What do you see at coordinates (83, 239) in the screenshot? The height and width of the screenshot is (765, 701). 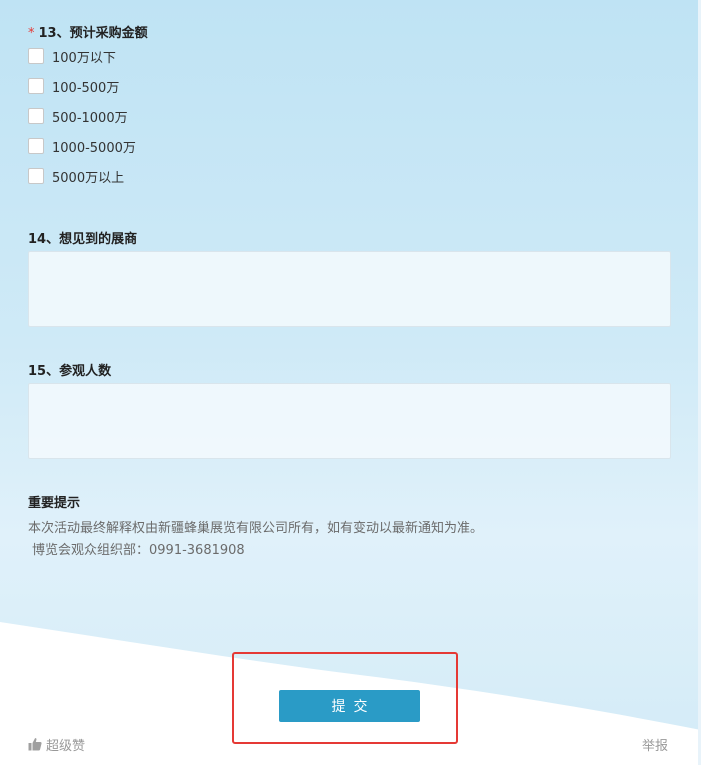 I see `question-14-title: 14、想见到的展商` at bounding box center [83, 239].